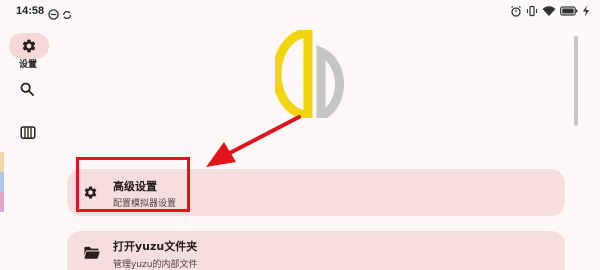 This screenshot has height=270, width=600. Describe the element at coordinates (155, 246) in the screenshot. I see `item-title: 打开yuzu文件夹` at that location.